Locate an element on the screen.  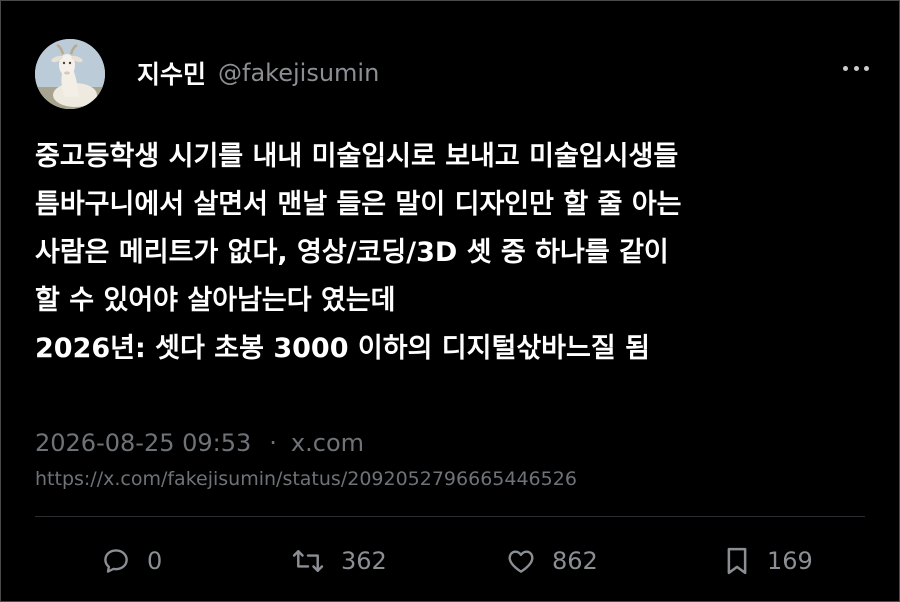
like-count: 862 is located at coordinates (575, 561).